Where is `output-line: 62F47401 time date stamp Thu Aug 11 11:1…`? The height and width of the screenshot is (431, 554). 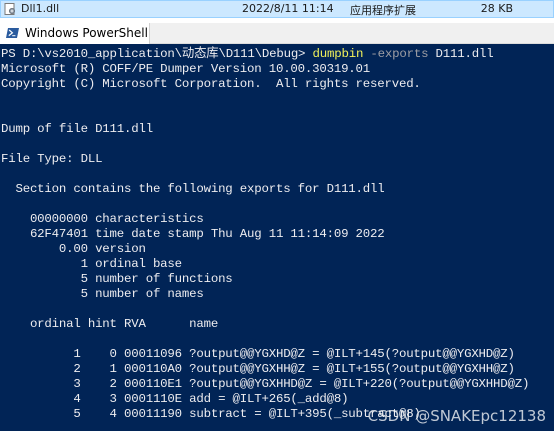 output-line: 62F47401 time date stamp Thu Aug 11 11:1… is located at coordinates (193, 234).